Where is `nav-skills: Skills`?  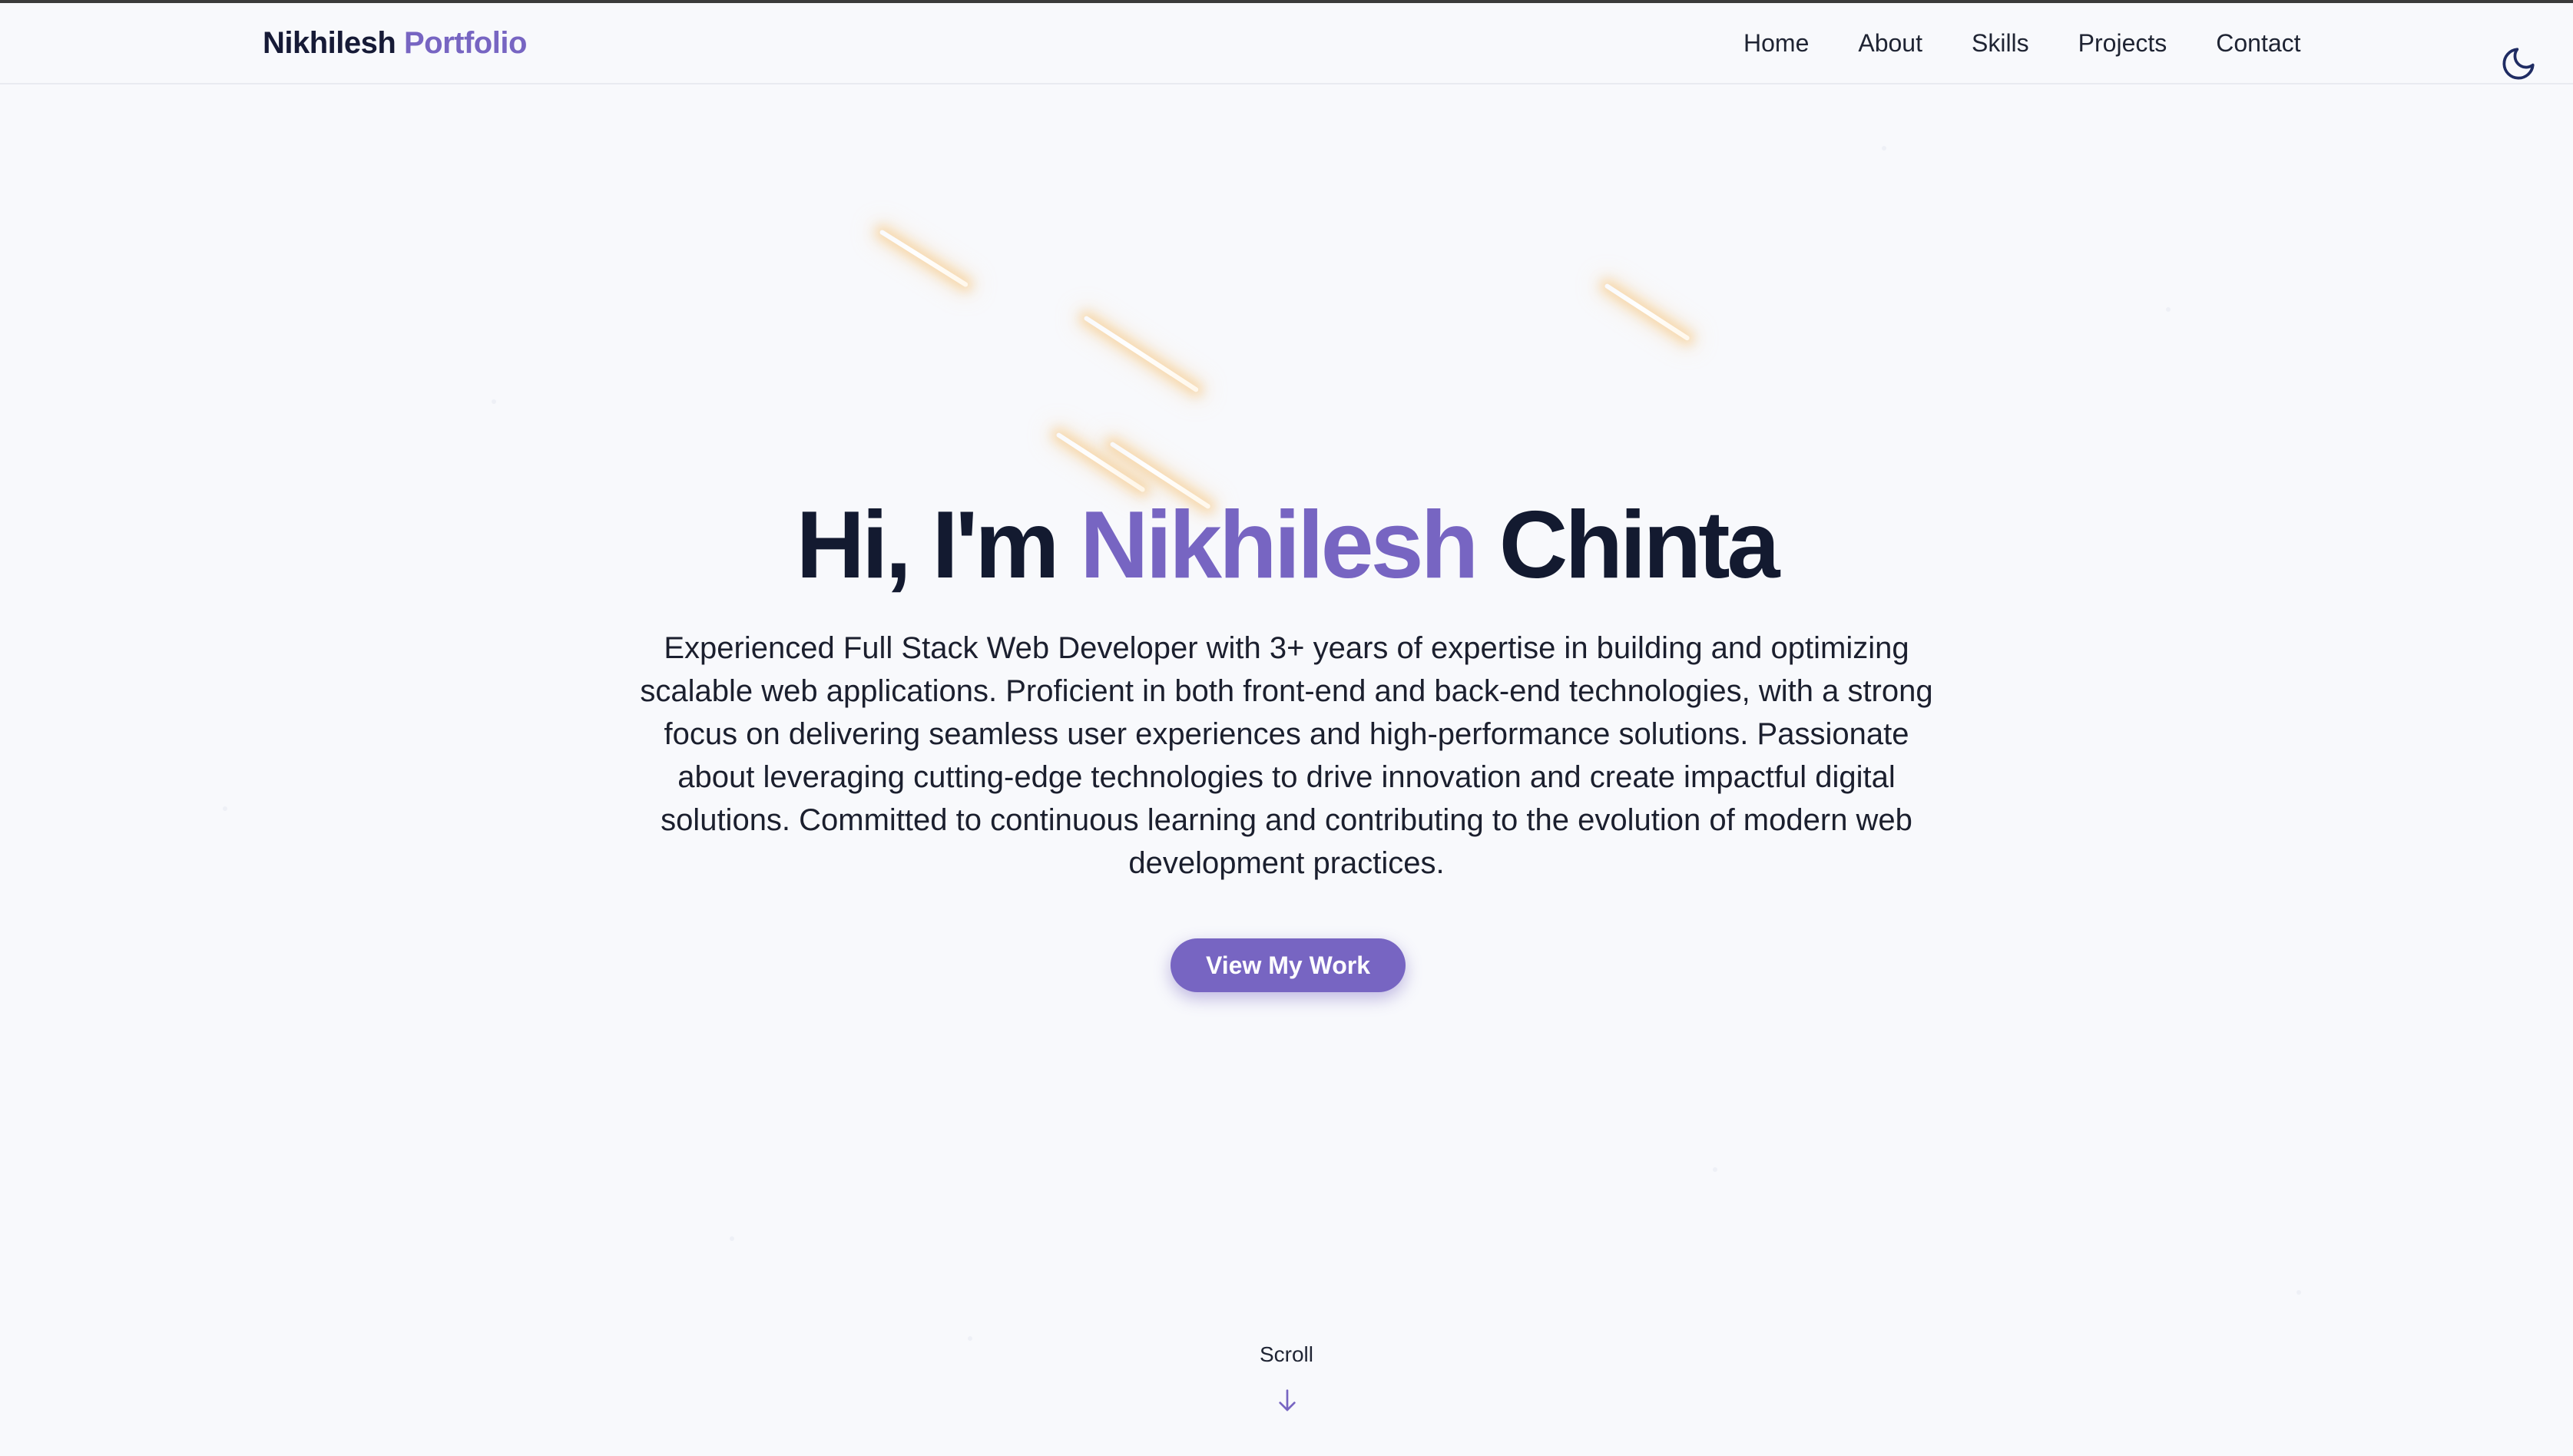 nav-skills: Skills is located at coordinates (2000, 43).